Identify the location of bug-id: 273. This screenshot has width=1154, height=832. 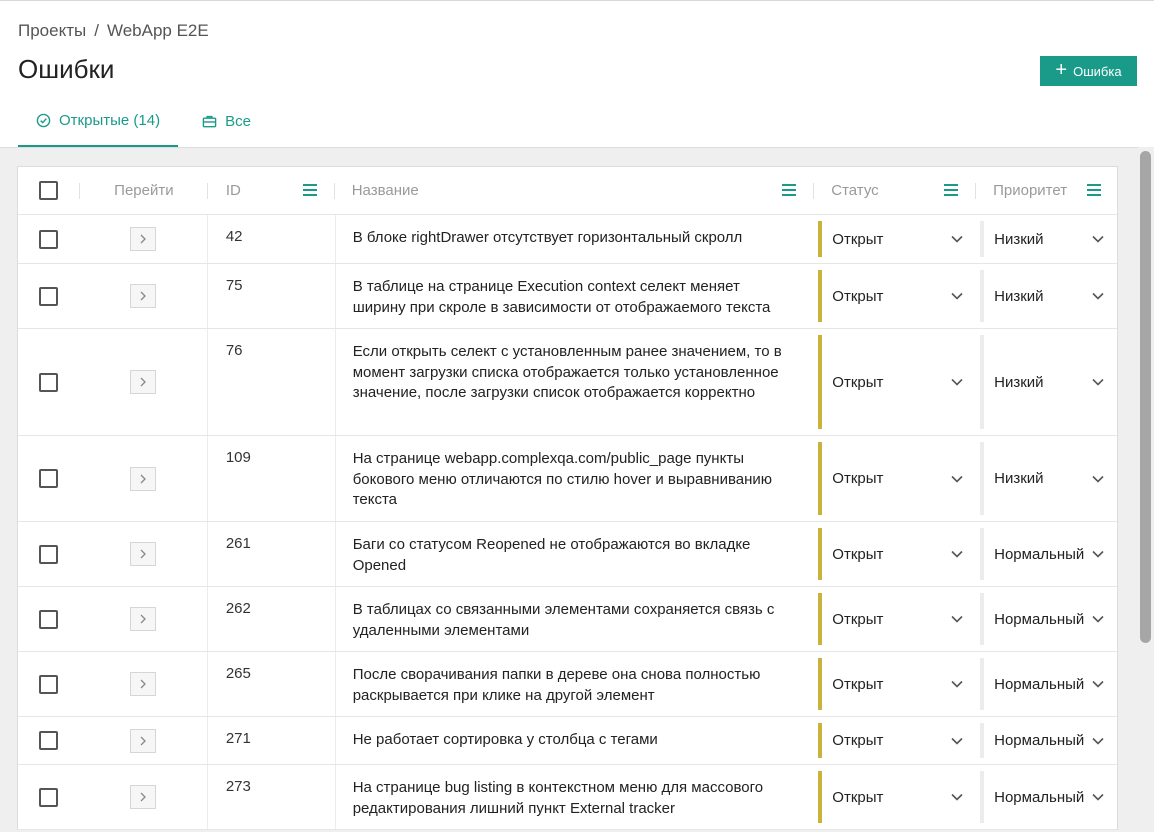
(238, 786).